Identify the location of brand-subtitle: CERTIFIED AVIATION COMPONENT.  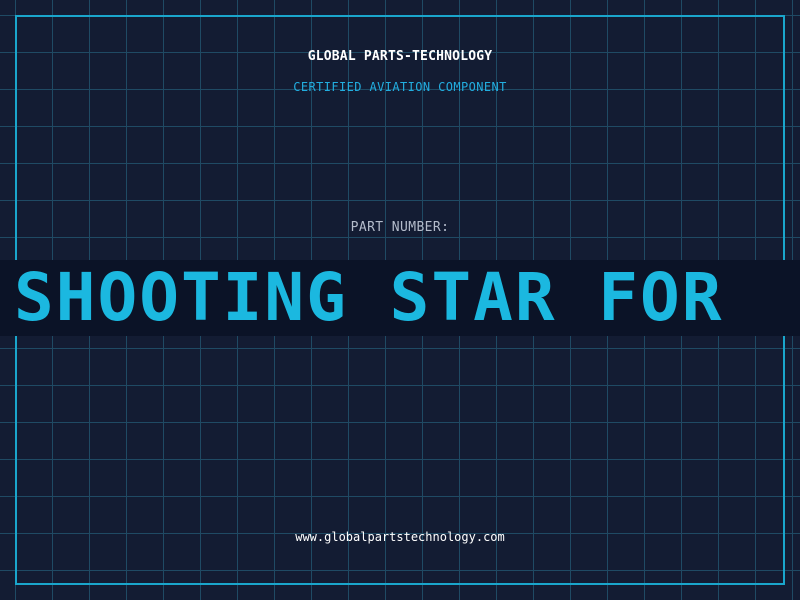
(400, 87).